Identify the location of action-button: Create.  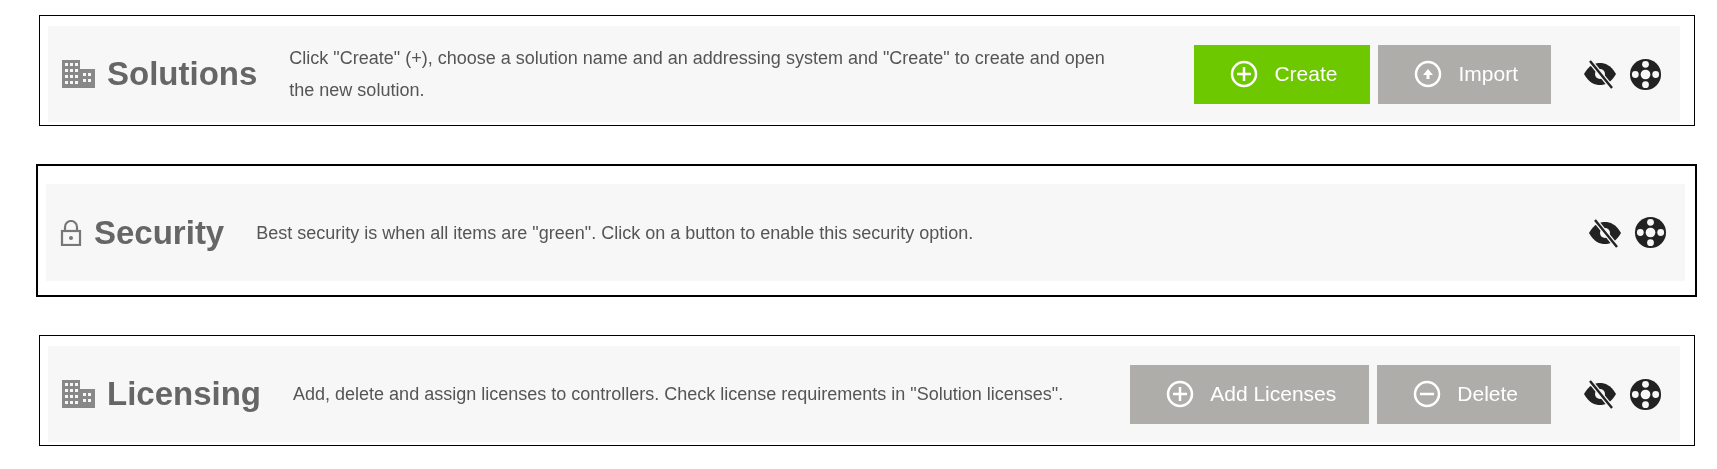
(1282, 74).